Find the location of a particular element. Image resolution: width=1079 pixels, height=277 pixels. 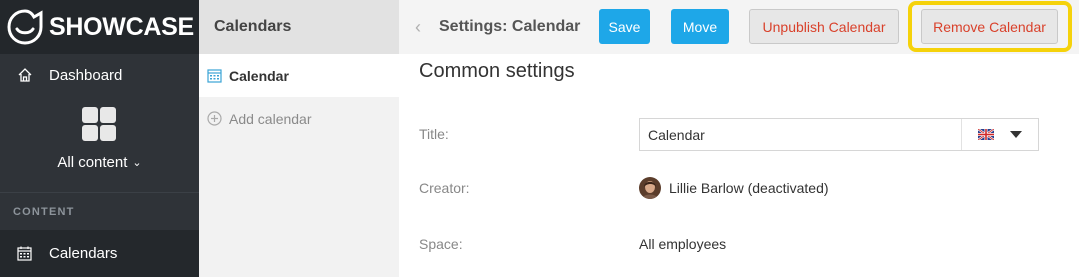

brand-header: SHOWCASE is located at coordinates (99, 27).